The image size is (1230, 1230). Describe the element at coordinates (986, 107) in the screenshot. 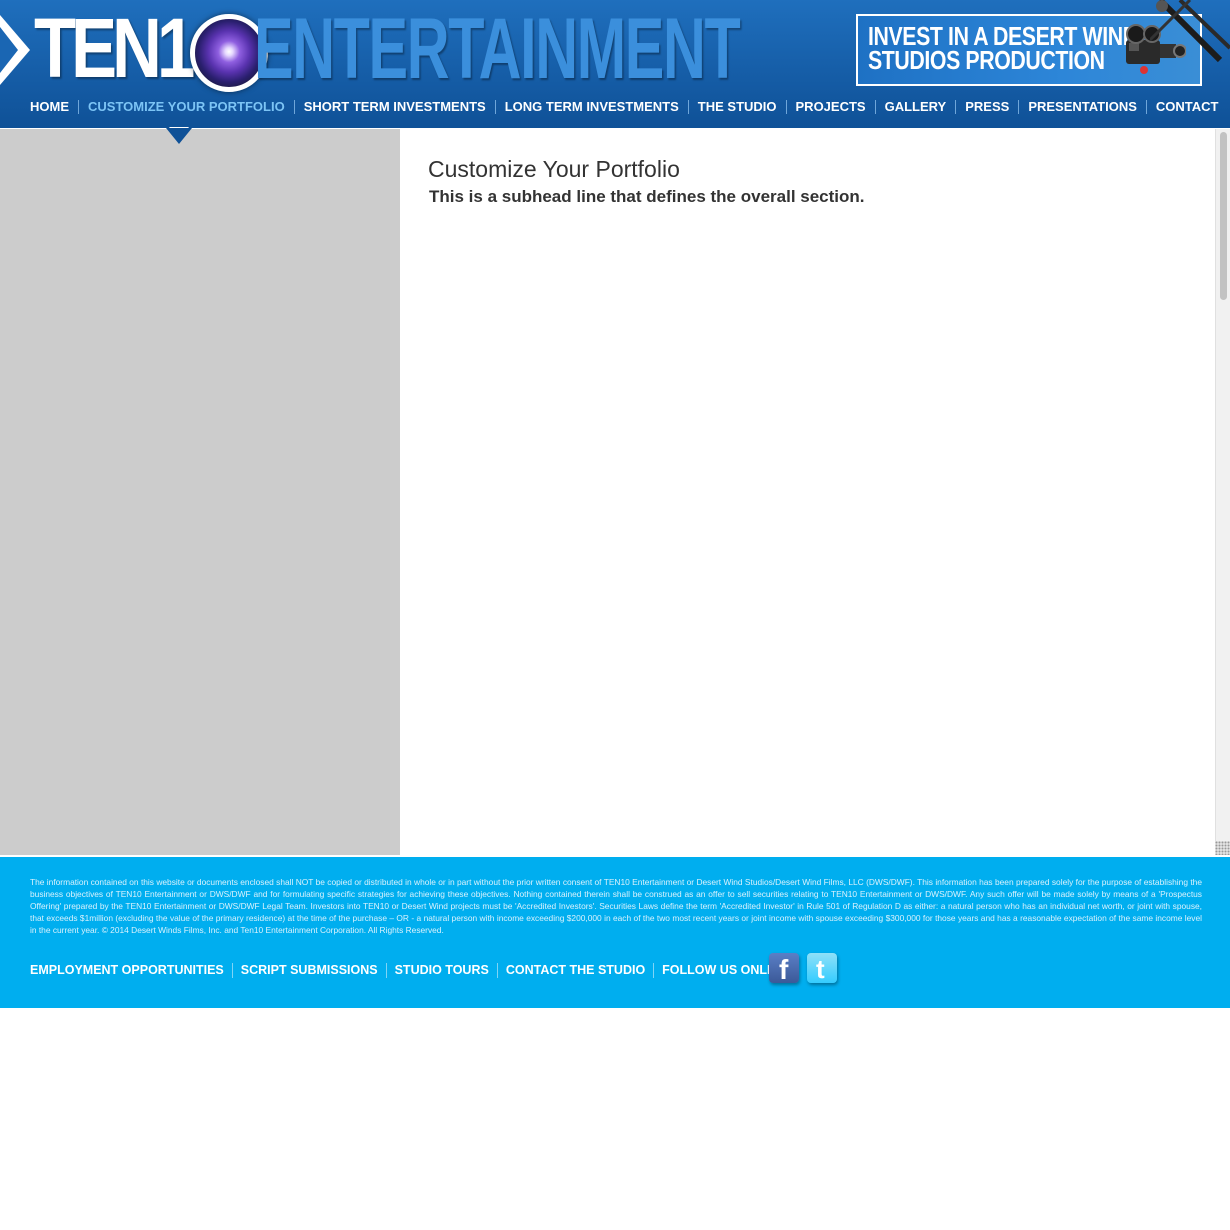

I see `nav-item-press: PRESS` at that location.